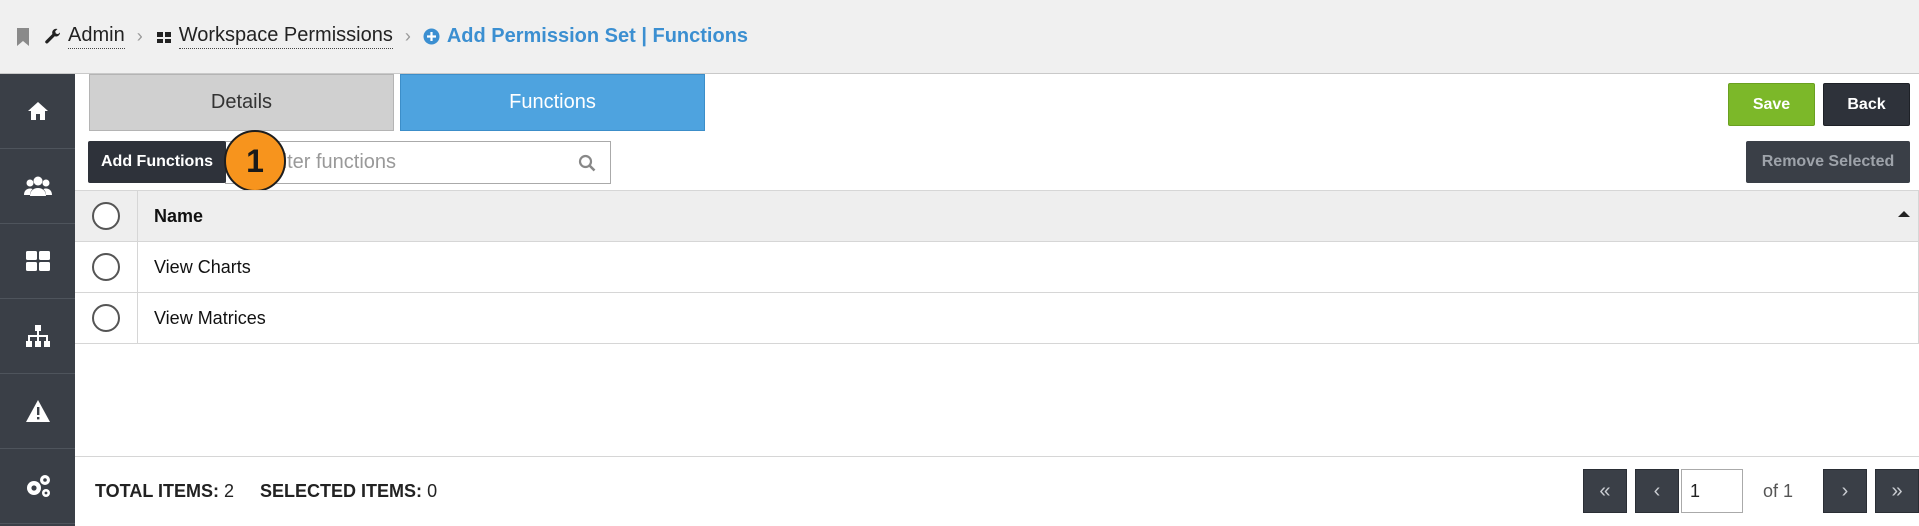 Image resolution: width=1919 pixels, height=526 pixels. Describe the element at coordinates (53, 37) in the screenshot. I see `wrench-icon` at that location.